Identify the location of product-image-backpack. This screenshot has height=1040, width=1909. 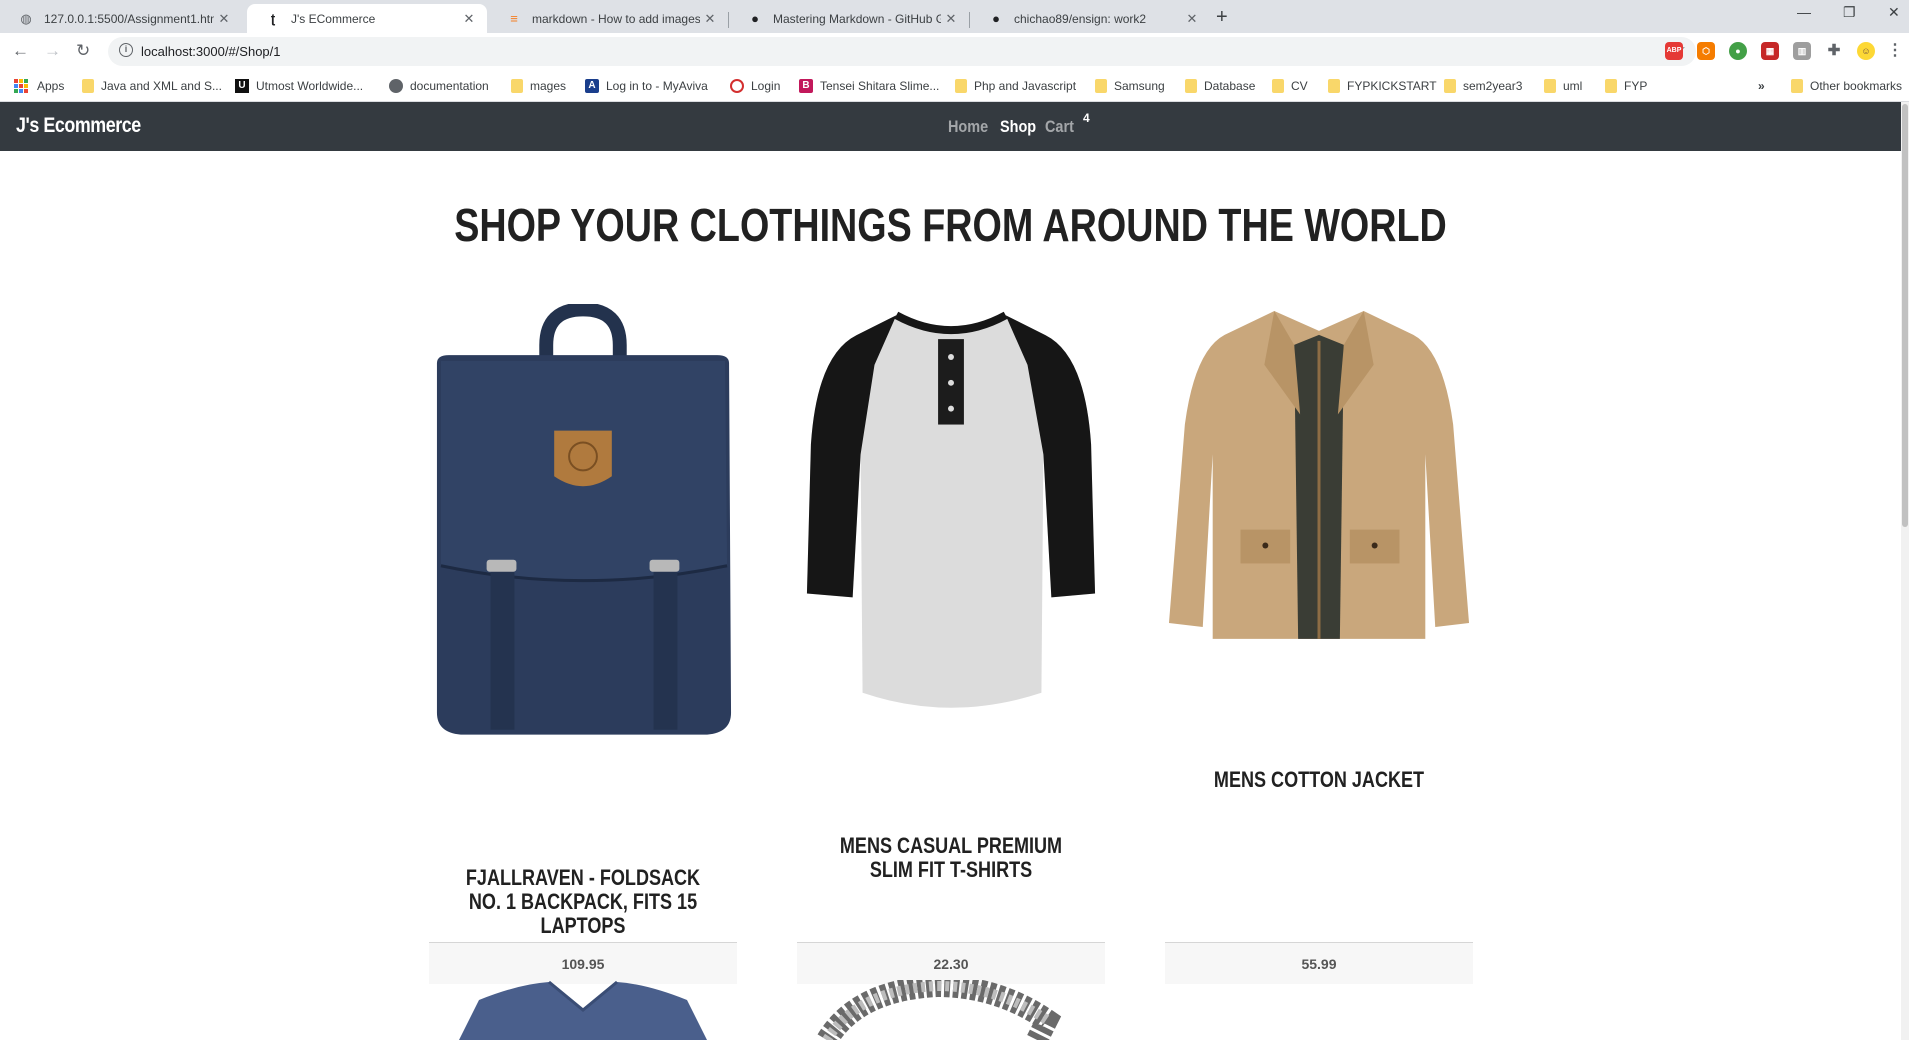
(583, 524).